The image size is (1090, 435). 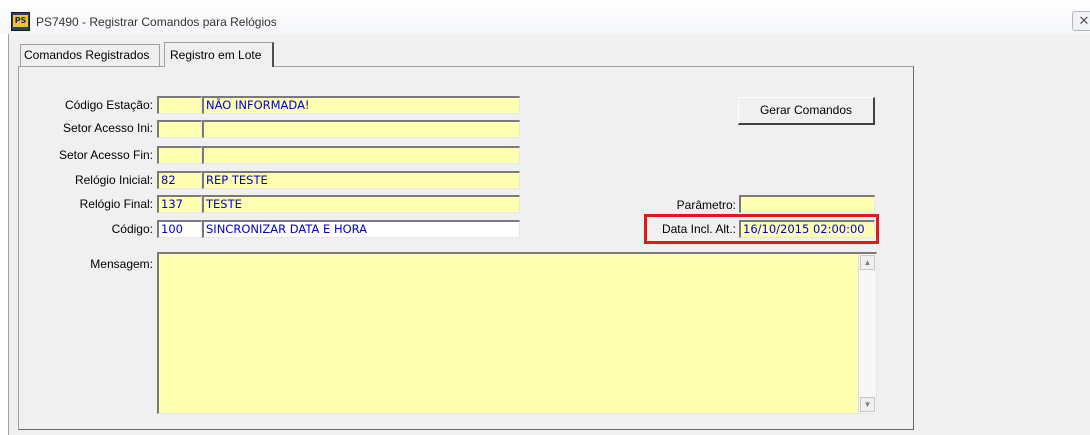 What do you see at coordinates (361, 180) in the screenshot?
I see `relogio-inicial-desc-field: REP TESTE` at bounding box center [361, 180].